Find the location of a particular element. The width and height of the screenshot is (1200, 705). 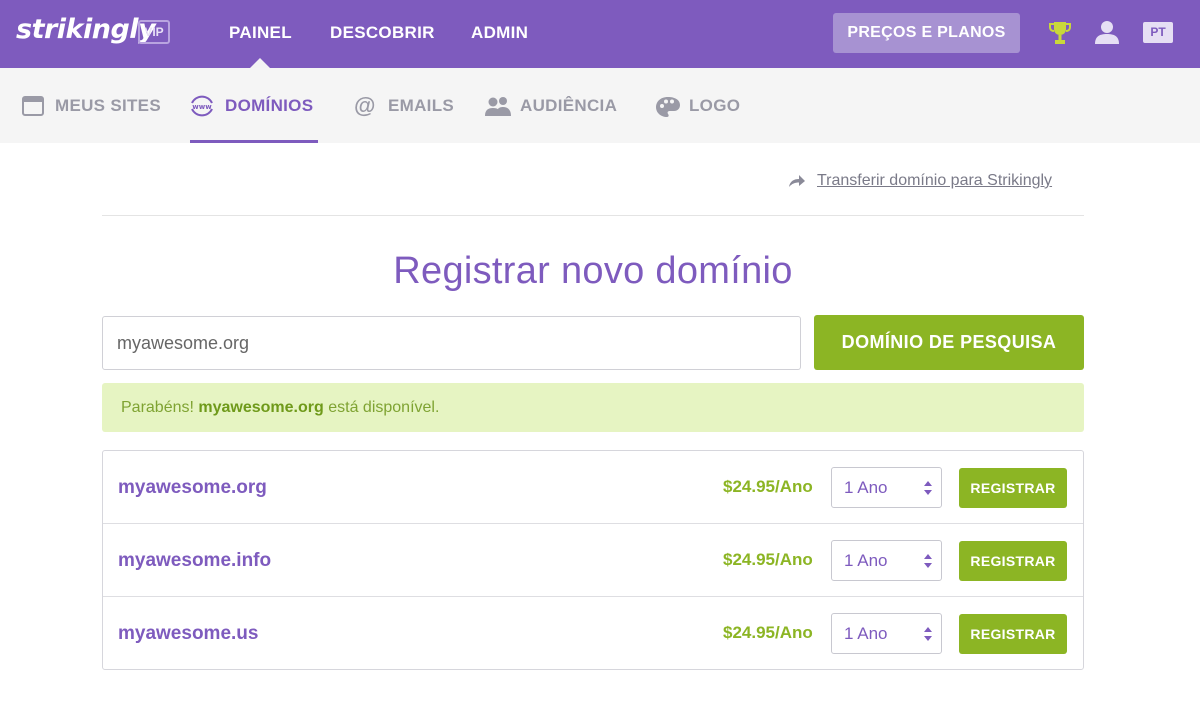

palette-icon is located at coordinates (668, 107).